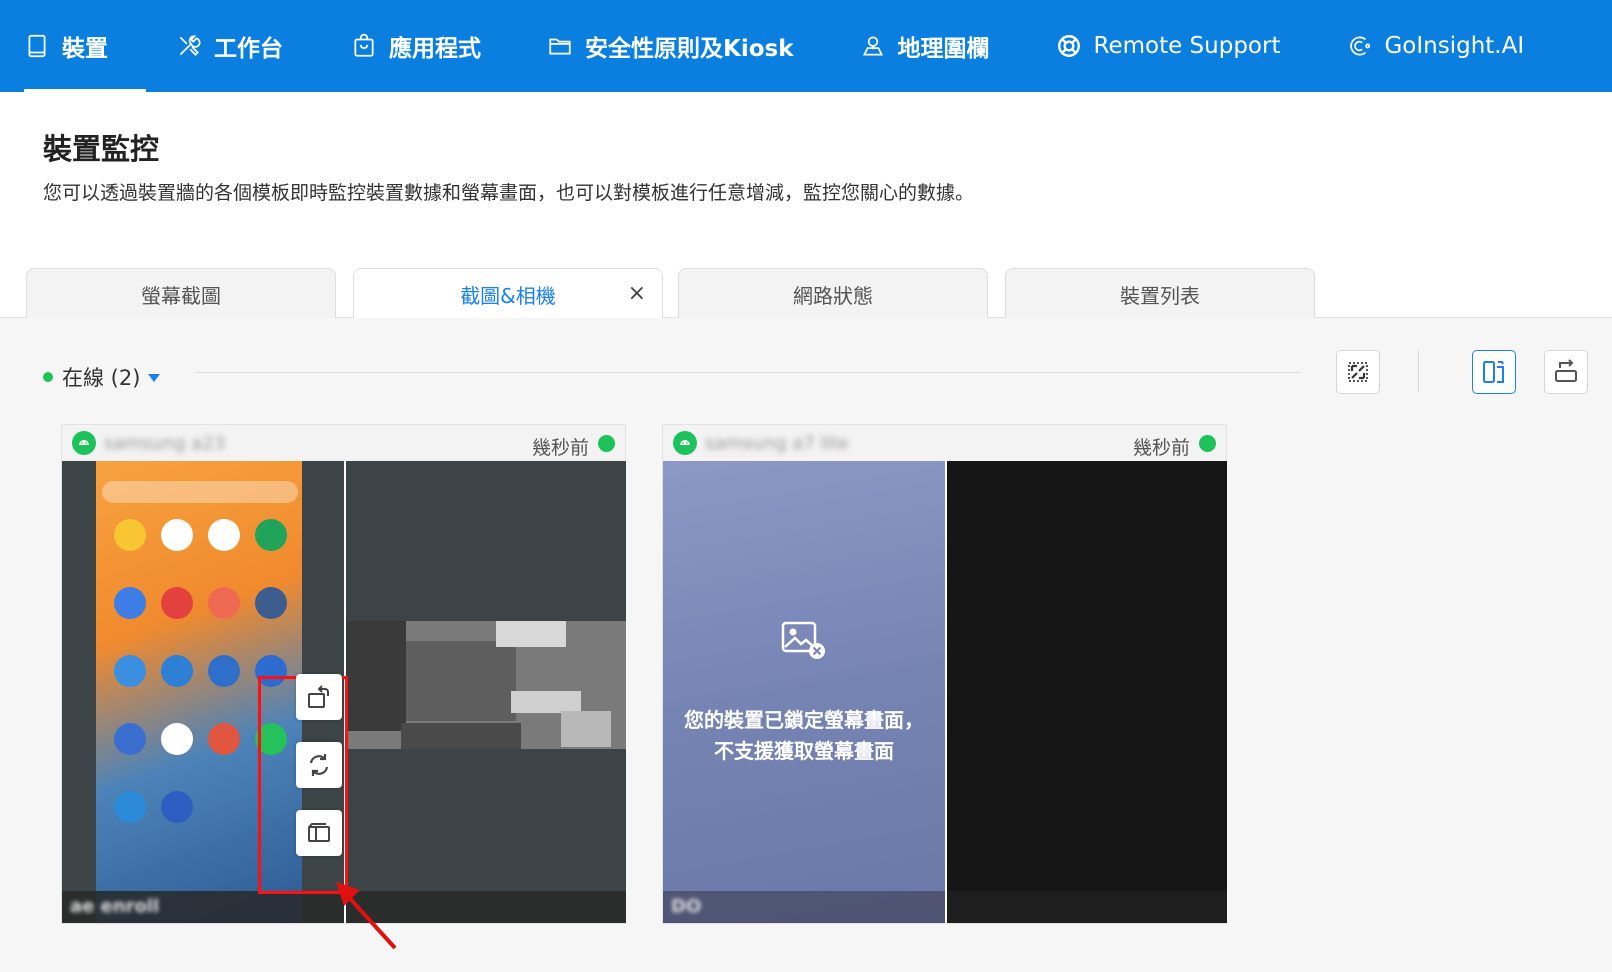  I want to click on geofence-icon, so click(872, 46).